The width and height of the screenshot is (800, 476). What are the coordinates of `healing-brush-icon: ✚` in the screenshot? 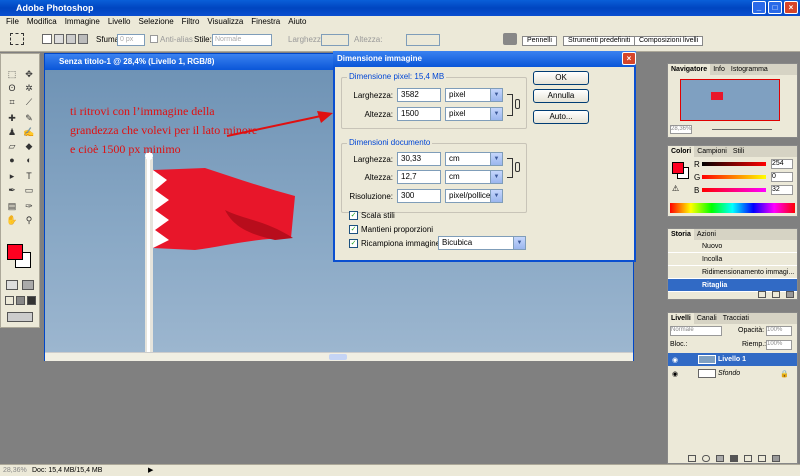 It's located at (12, 118).